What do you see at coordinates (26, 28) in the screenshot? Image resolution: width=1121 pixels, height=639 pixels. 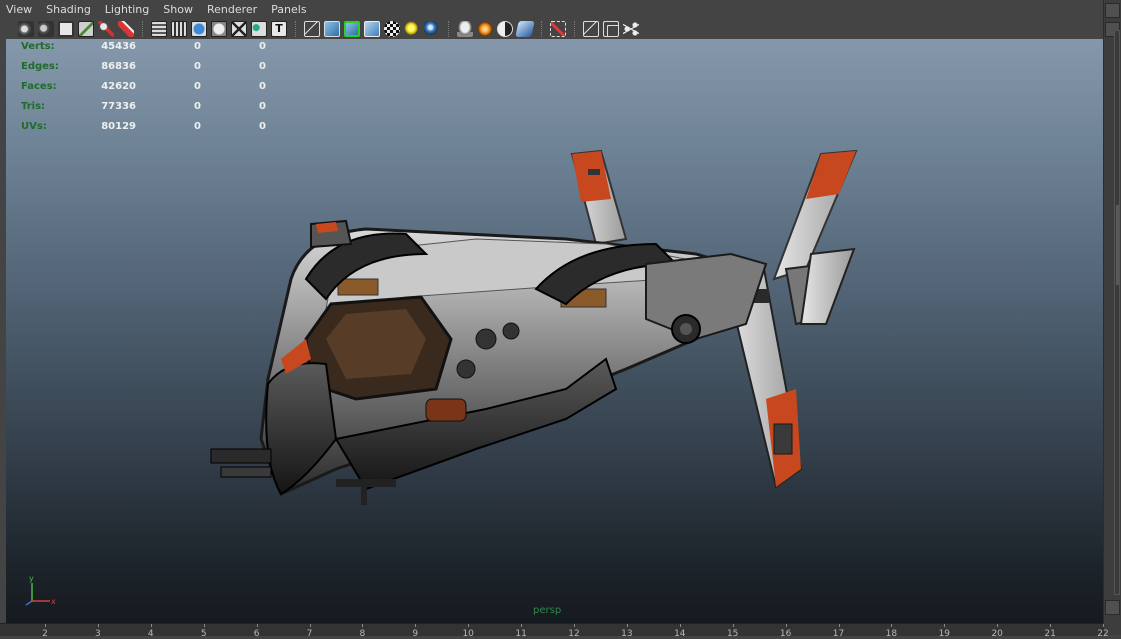 I see `camera-attributes-icon` at bounding box center [26, 28].